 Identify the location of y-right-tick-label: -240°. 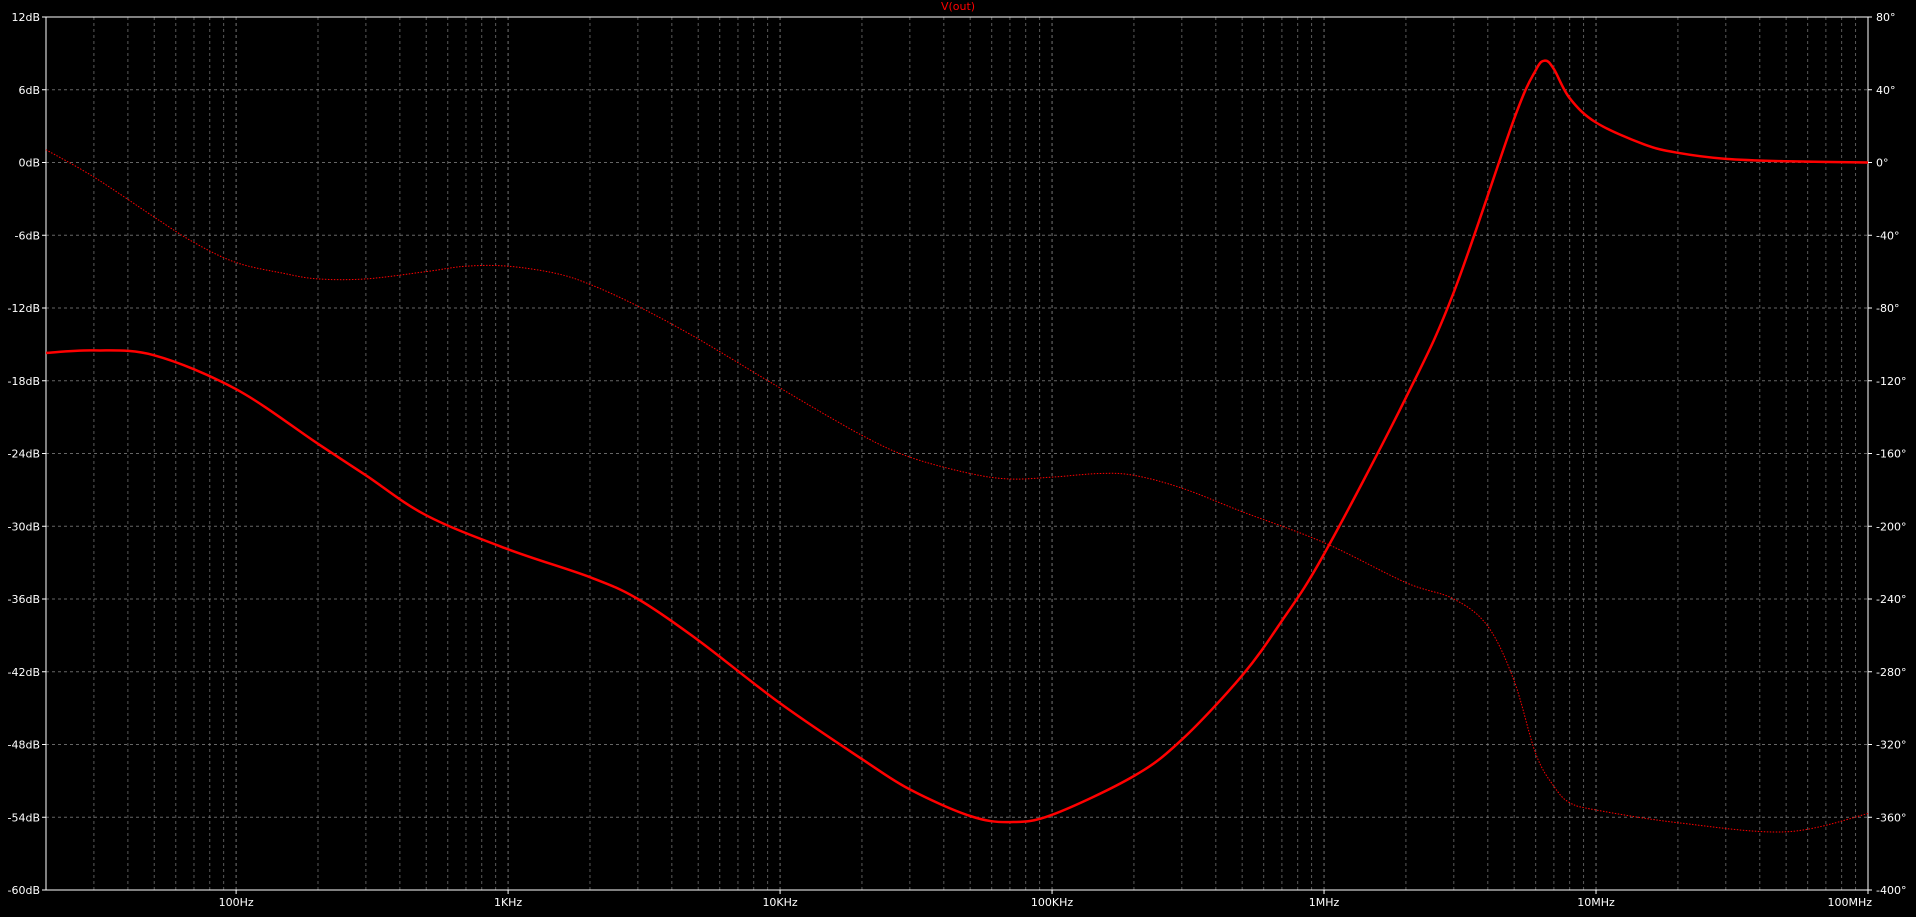
(1891, 599).